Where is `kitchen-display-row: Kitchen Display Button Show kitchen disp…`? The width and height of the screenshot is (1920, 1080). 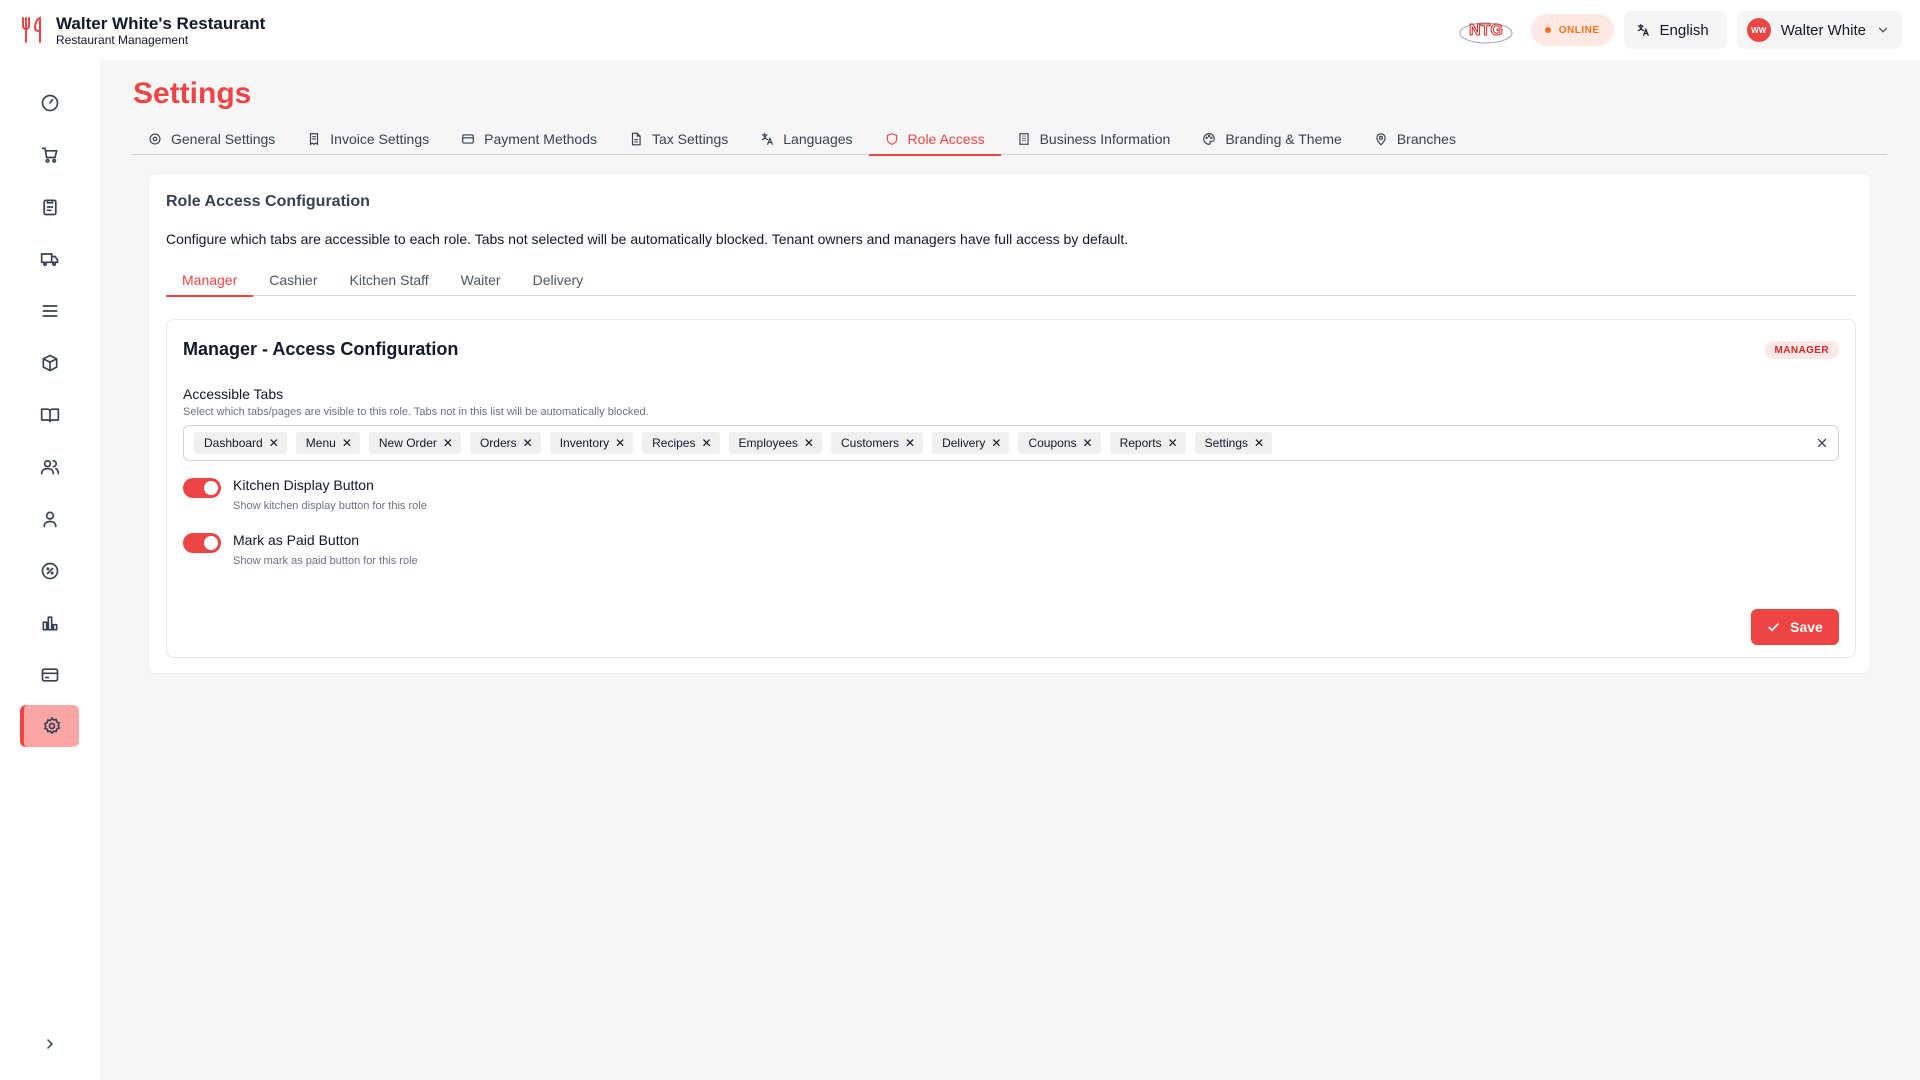
kitchen-display-row: Kitchen Display Button Show kitchen disp… is located at coordinates (305, 494).